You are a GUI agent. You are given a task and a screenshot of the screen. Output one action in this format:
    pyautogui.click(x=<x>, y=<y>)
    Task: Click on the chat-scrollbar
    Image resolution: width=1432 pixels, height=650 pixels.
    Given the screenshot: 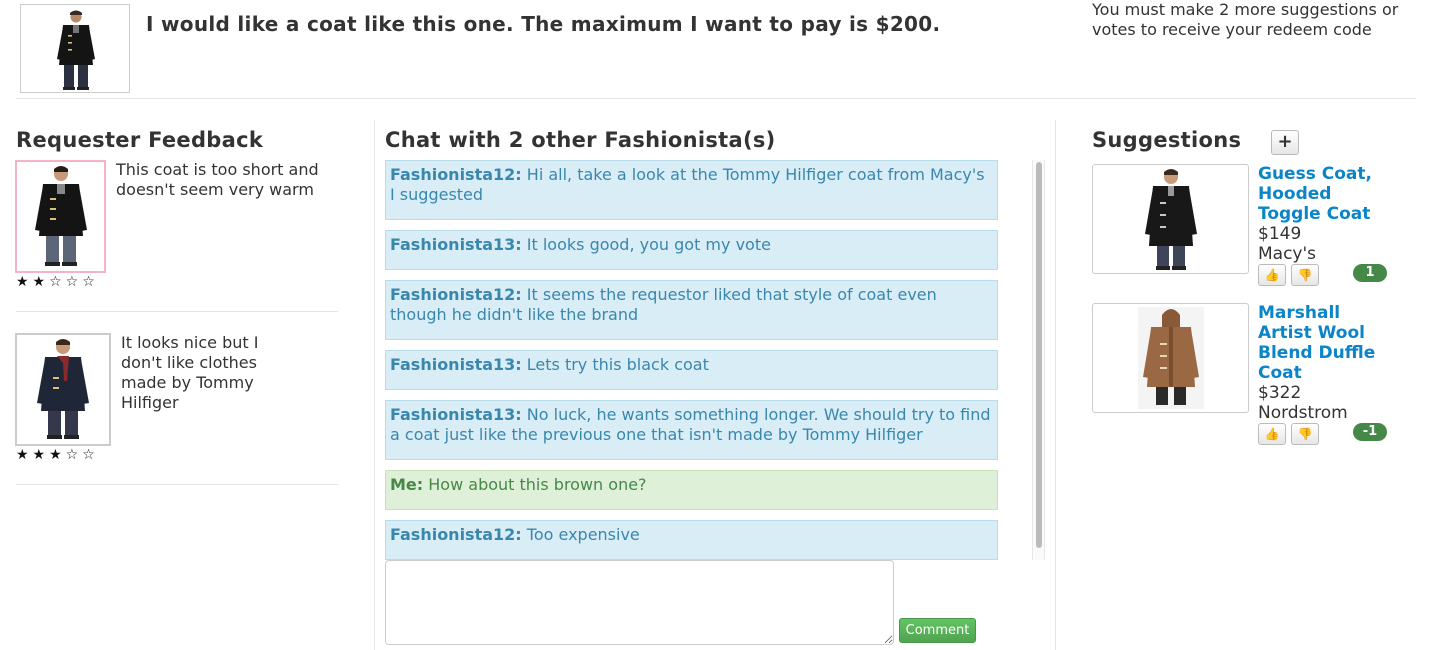 What is the action you would take?
    pyautogui.click(x=1038, y=360)
    